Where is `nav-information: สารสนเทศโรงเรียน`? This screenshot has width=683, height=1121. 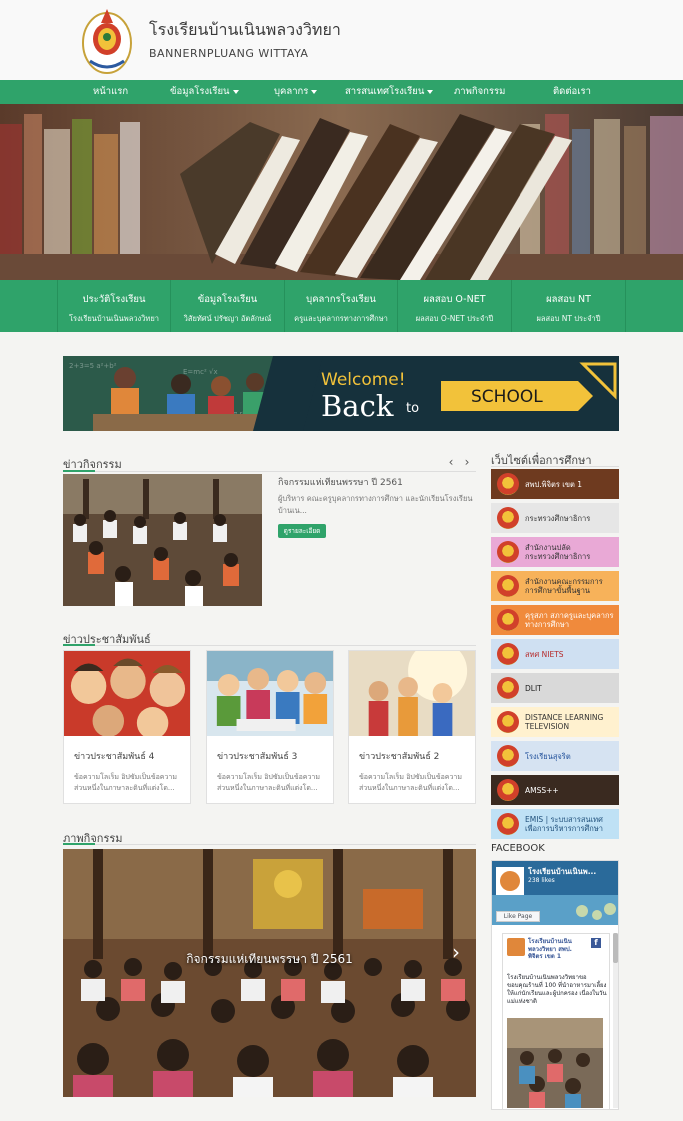 nav-information: สารสนเทศโรงเรียน is located at coordinates (389, 92).